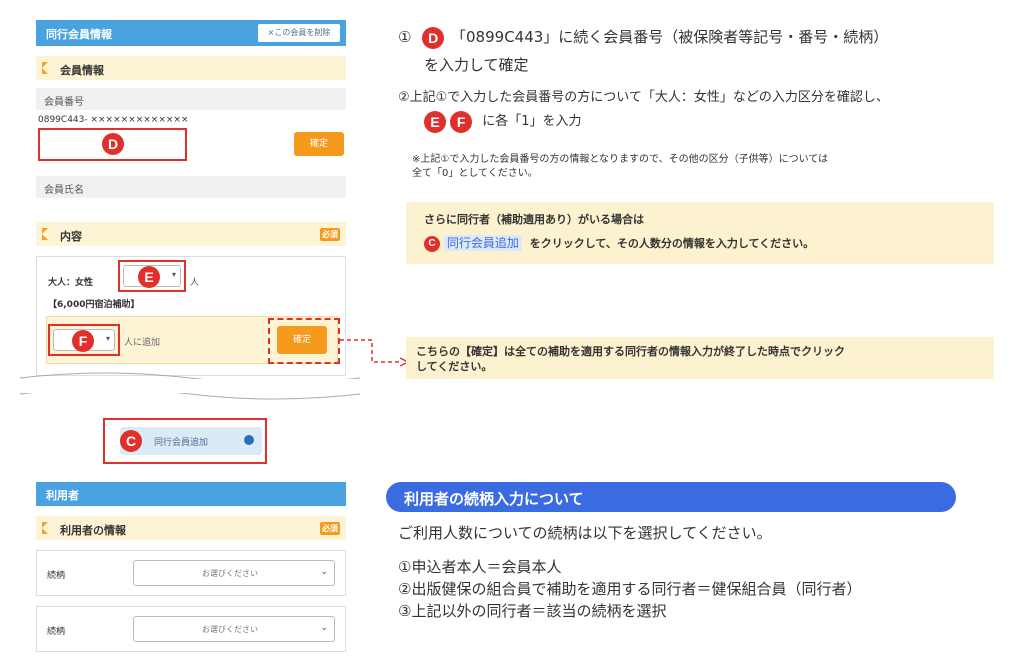 This screenshot has width=1024, height=662. I want to click on callout1-text: をクリックして、その人数分の情報を入力してください。, so click(672, 243).